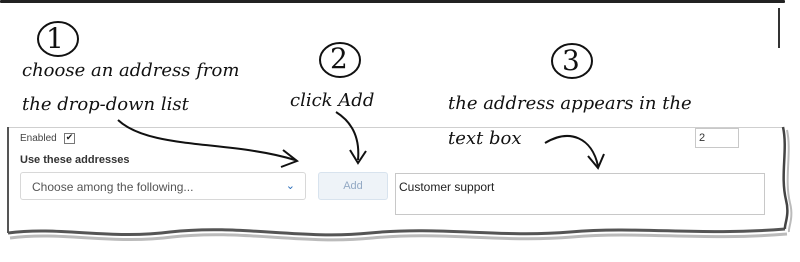 Image resolution: width=800 pixels, height=262 pixels. I want to click on torn-edge-fill, so click(396, 245).